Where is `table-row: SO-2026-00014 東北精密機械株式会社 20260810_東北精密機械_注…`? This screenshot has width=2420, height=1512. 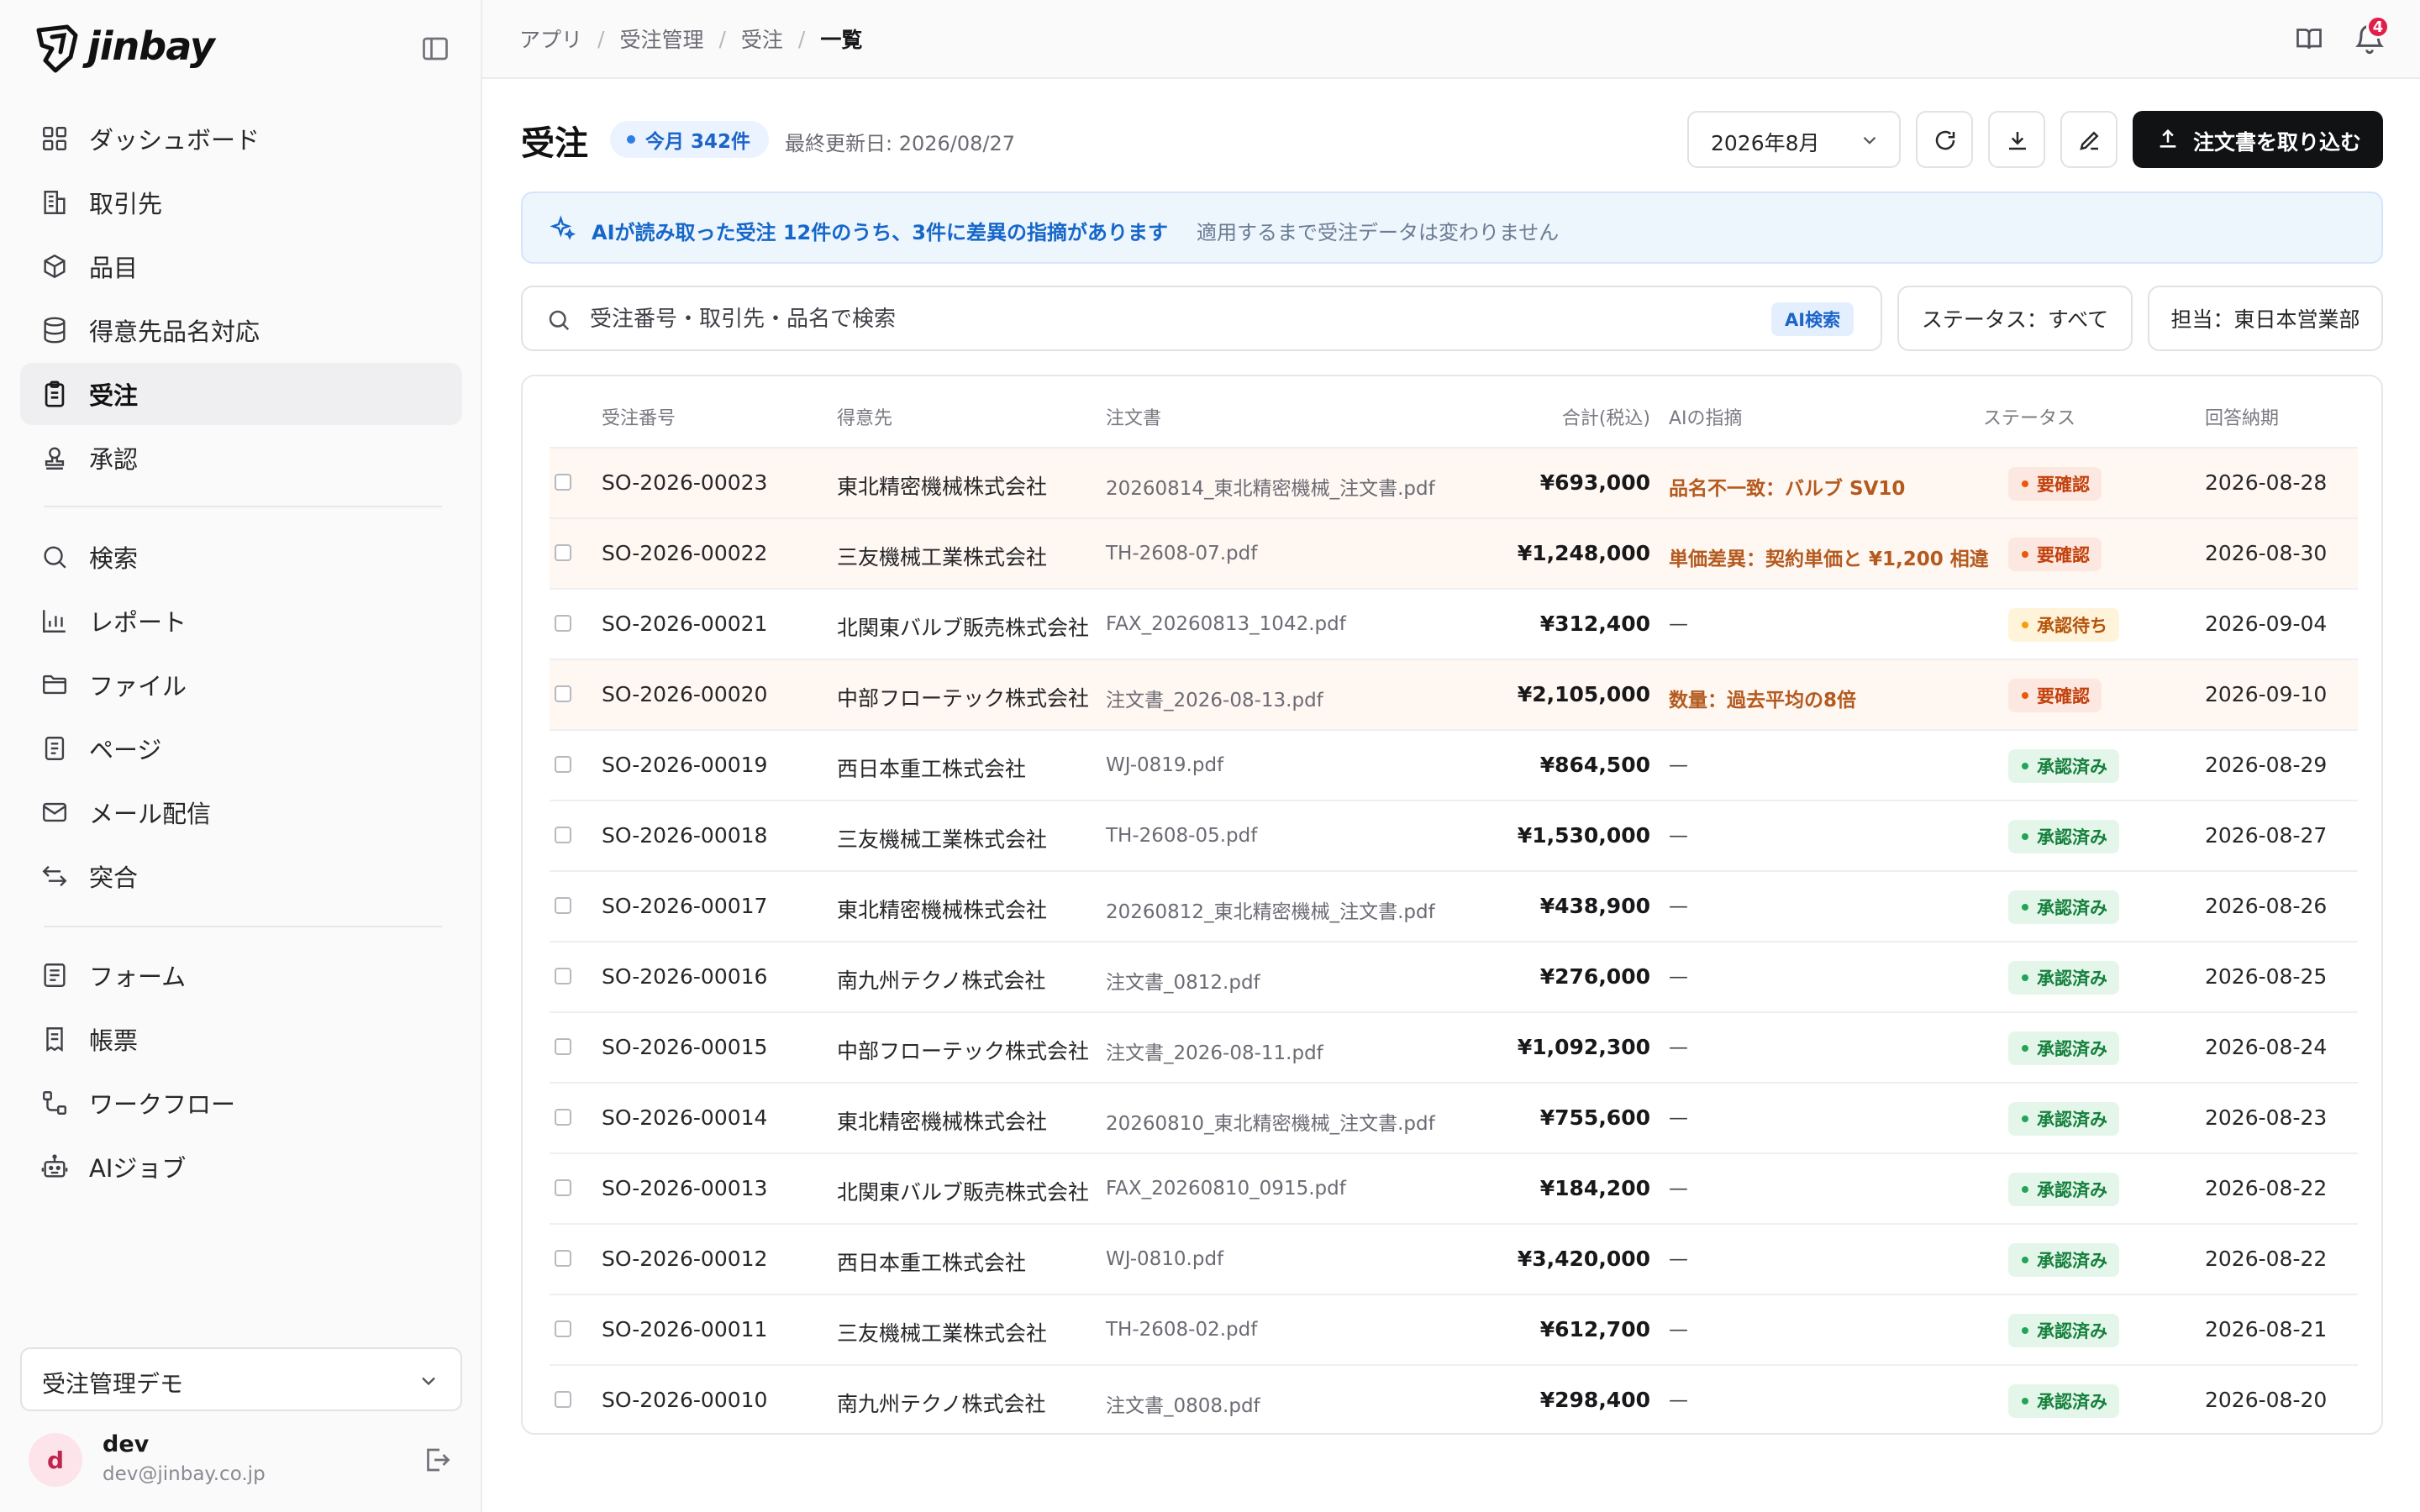
table-row: SO-2026-00014 東北精密機械株式会社 20260810_東北精密機械_注… is located at coordinates (1454, 1117).